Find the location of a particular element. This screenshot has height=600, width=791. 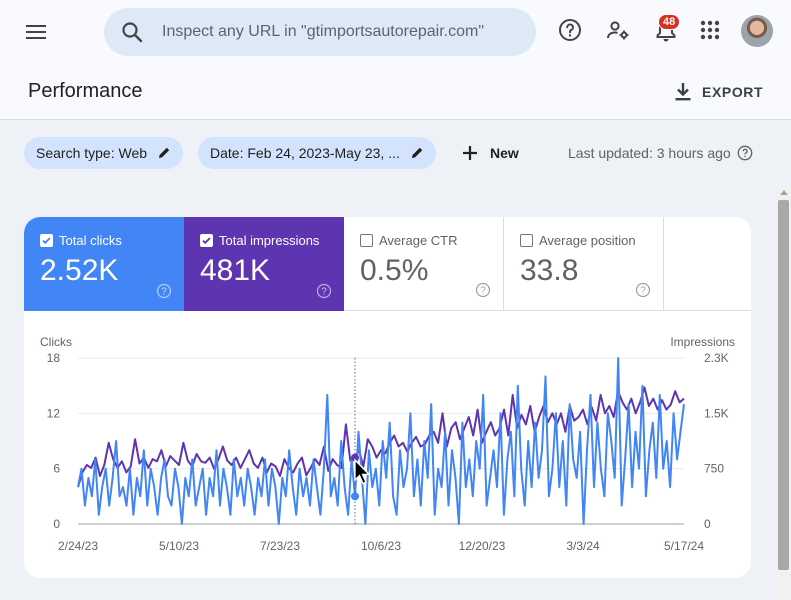

account-avatar is located at coordinates (757, 31).